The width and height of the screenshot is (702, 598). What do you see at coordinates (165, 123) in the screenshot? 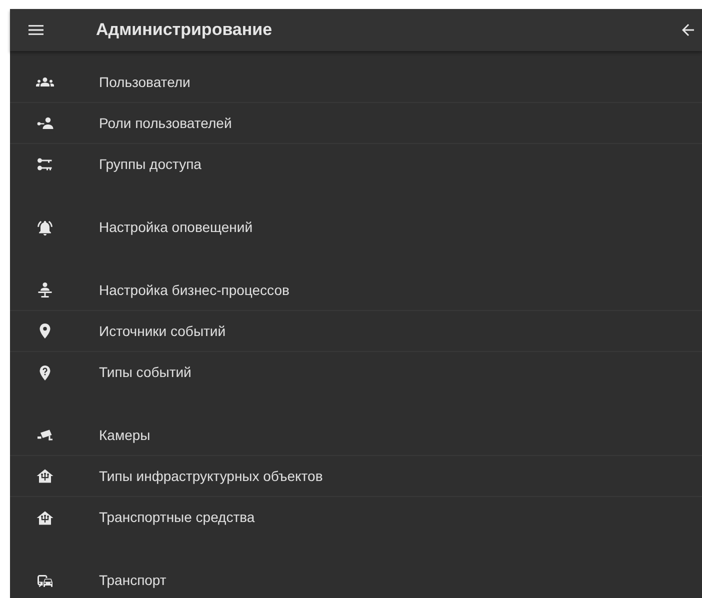
I see `menu-item-label: Роли пользователей` at bounding box center [165, 123].